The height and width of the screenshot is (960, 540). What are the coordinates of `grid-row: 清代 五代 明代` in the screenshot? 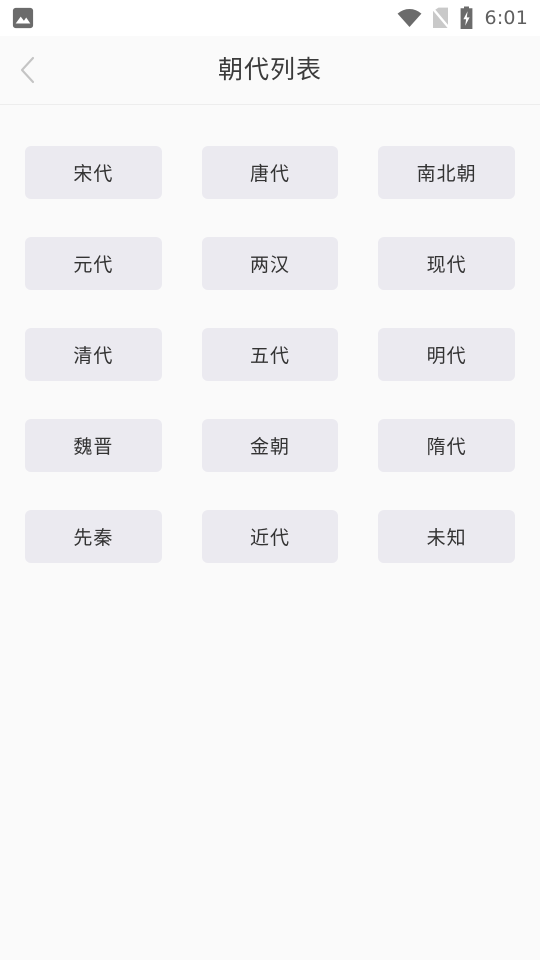 It's located at (270, 354).